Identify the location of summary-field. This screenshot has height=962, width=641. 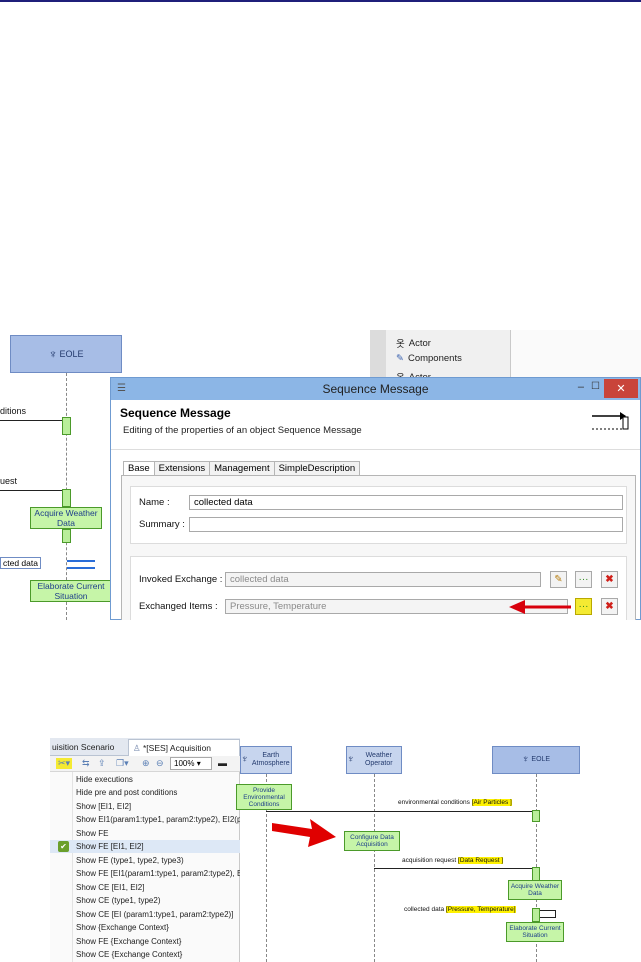
(406, 524).